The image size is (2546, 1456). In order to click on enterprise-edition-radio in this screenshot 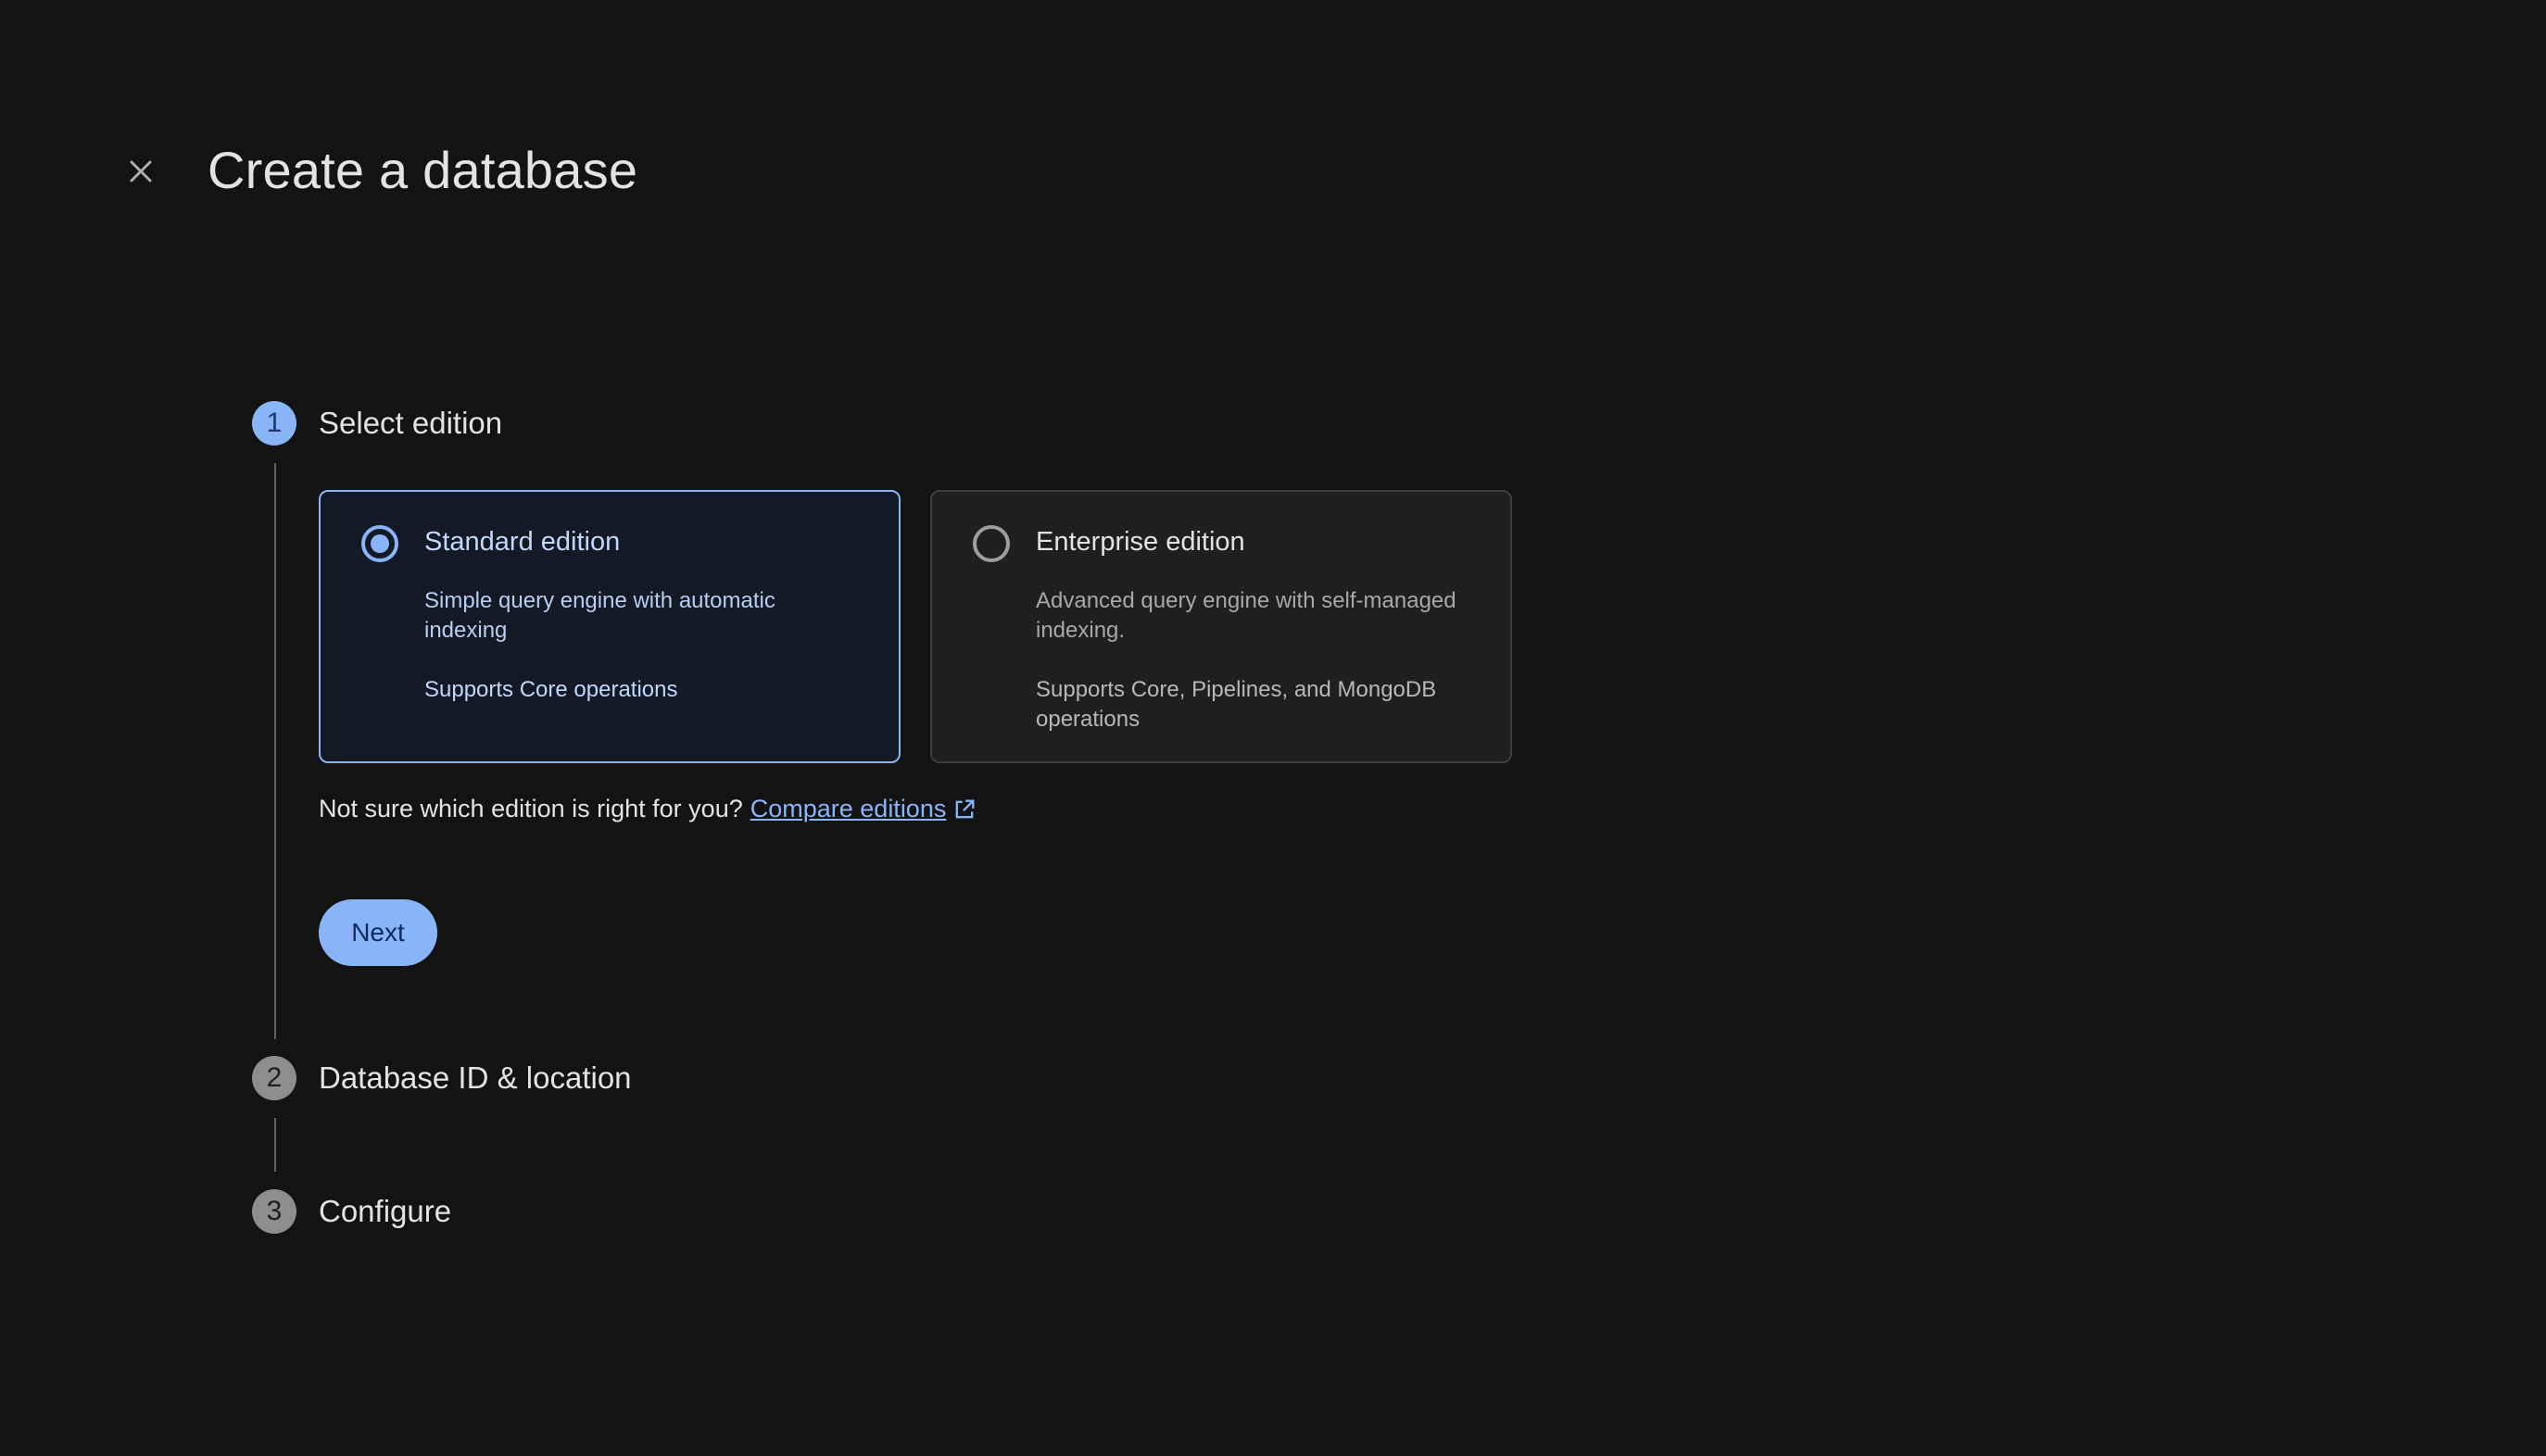, I will do `click(991, 543)`.